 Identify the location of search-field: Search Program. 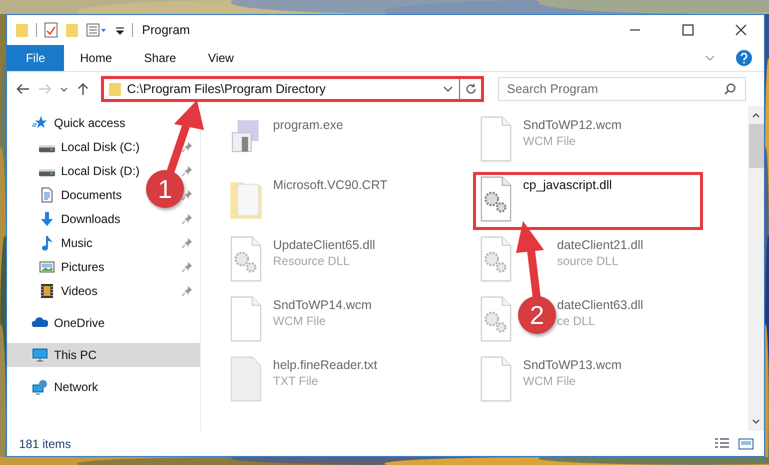
(622, 89).